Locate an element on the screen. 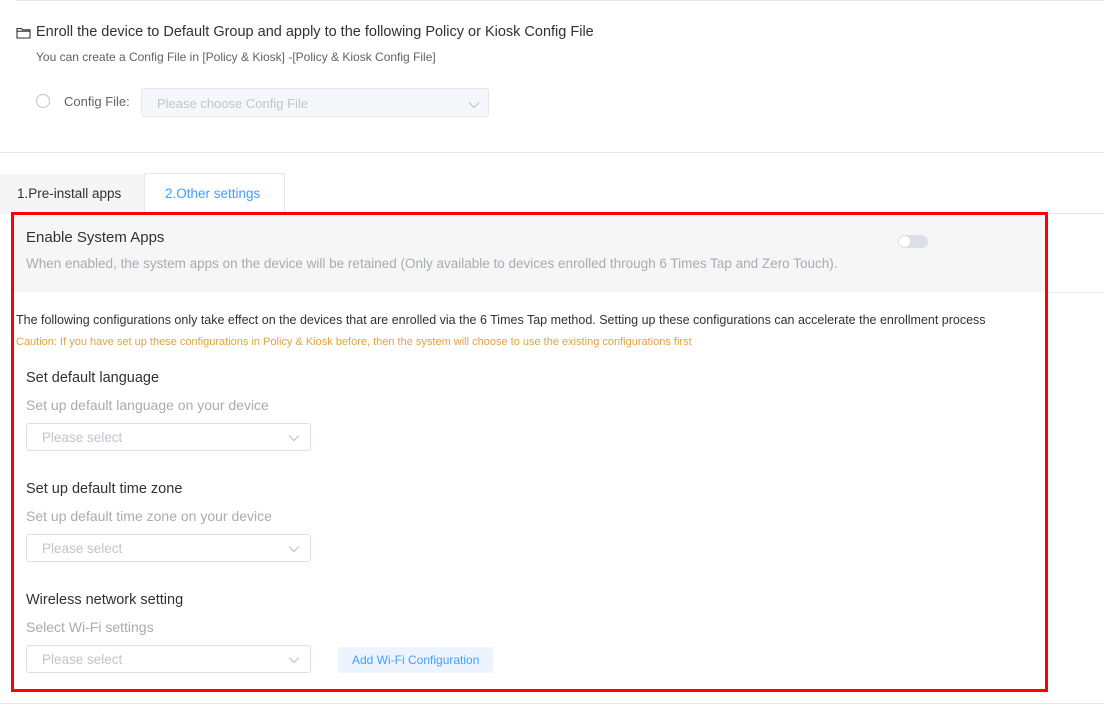 This screenshot has height=707, width=1104. language-select: Please select is located at coordinates (168, 437).